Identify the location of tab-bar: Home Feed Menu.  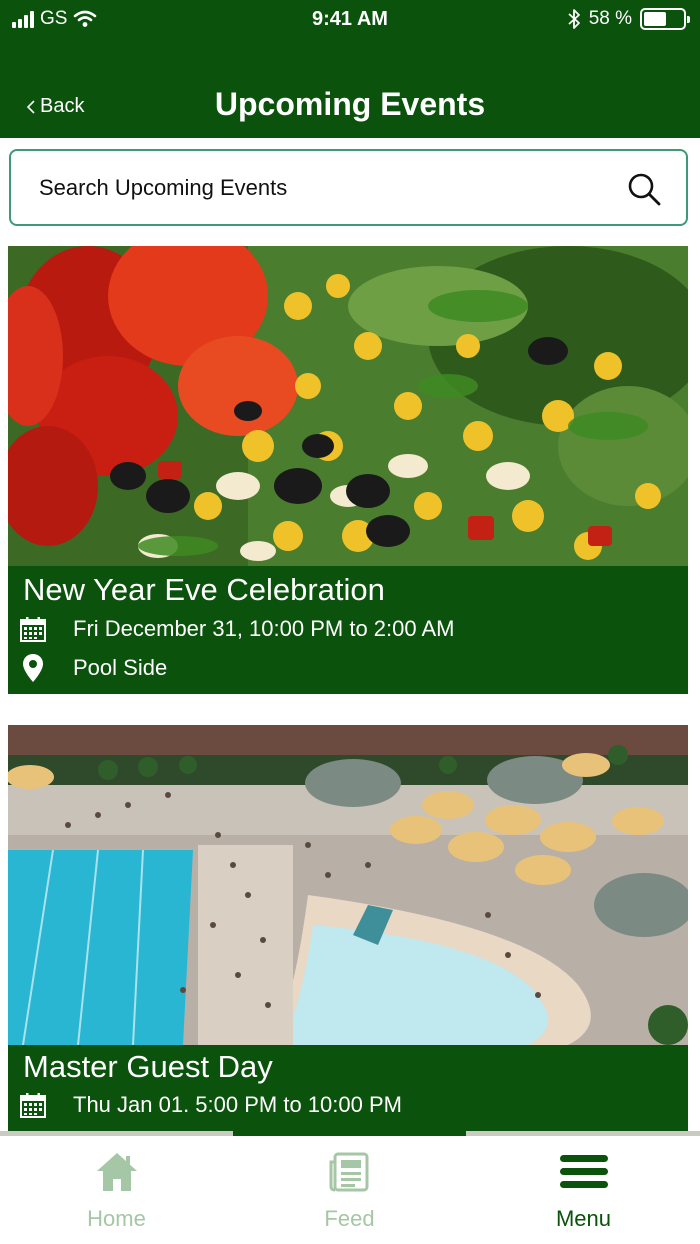
(350, 1187).